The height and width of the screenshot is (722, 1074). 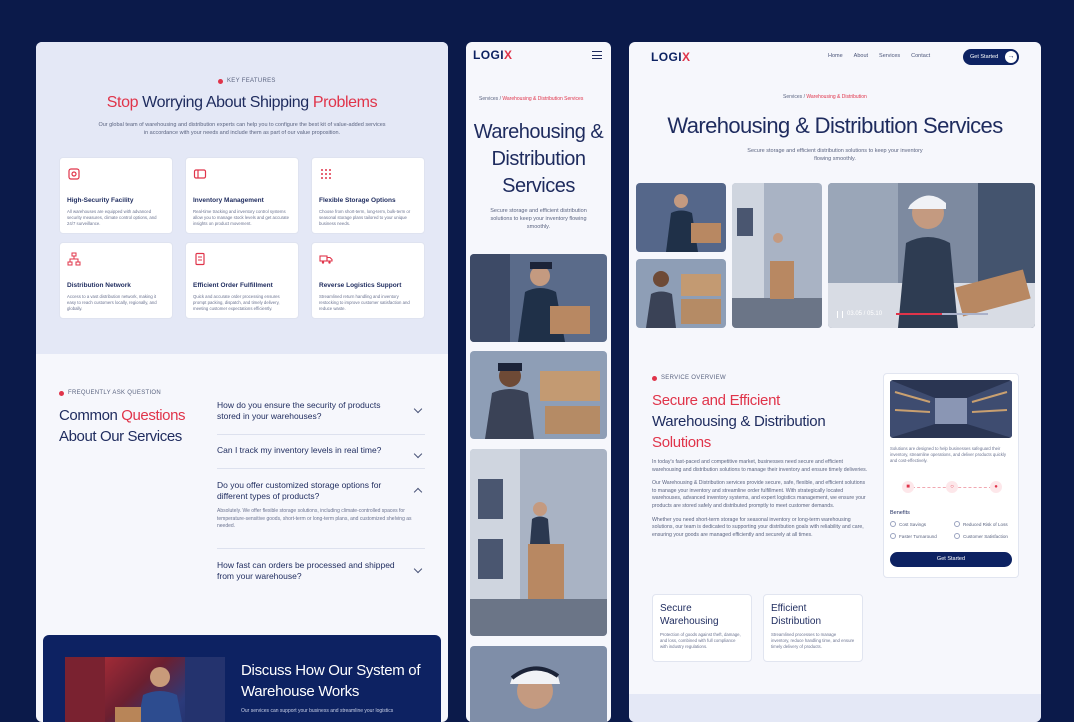 What do you see at coordinates (74, 174) in the screenshot?
I see `security-camera-icon` at bounding box center [74, 174].